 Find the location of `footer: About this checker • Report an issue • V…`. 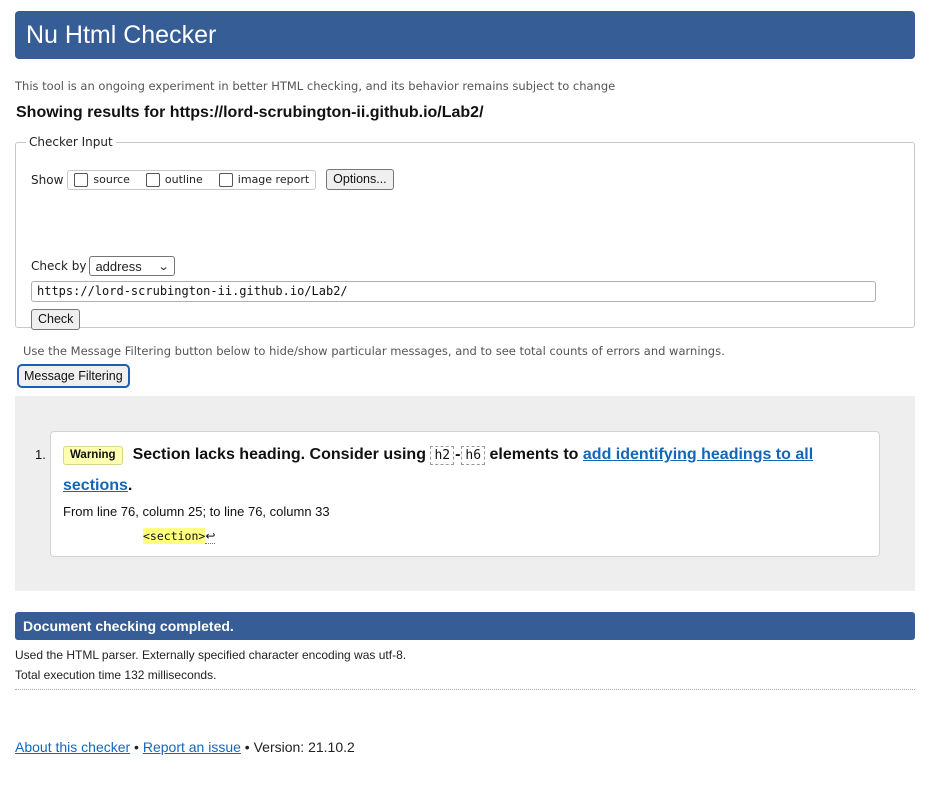

footer: About this checker • Report an issue • V… is located at coordinates (185, 747).